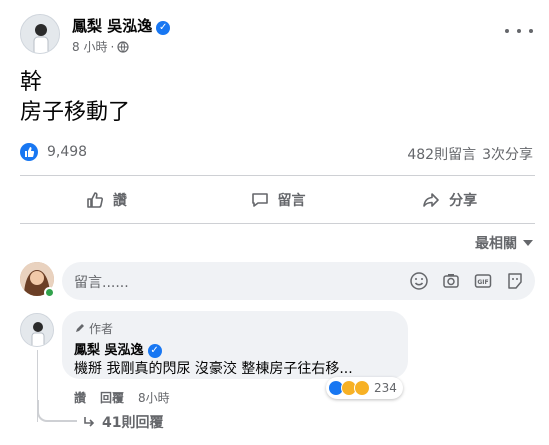 Image resolution: width=549 pixels, height=445 pixels. What do you see at coordinates (101, 329) in the screenshot?
I see `author-tag-label: 作者` at bounding box center [101, 329].